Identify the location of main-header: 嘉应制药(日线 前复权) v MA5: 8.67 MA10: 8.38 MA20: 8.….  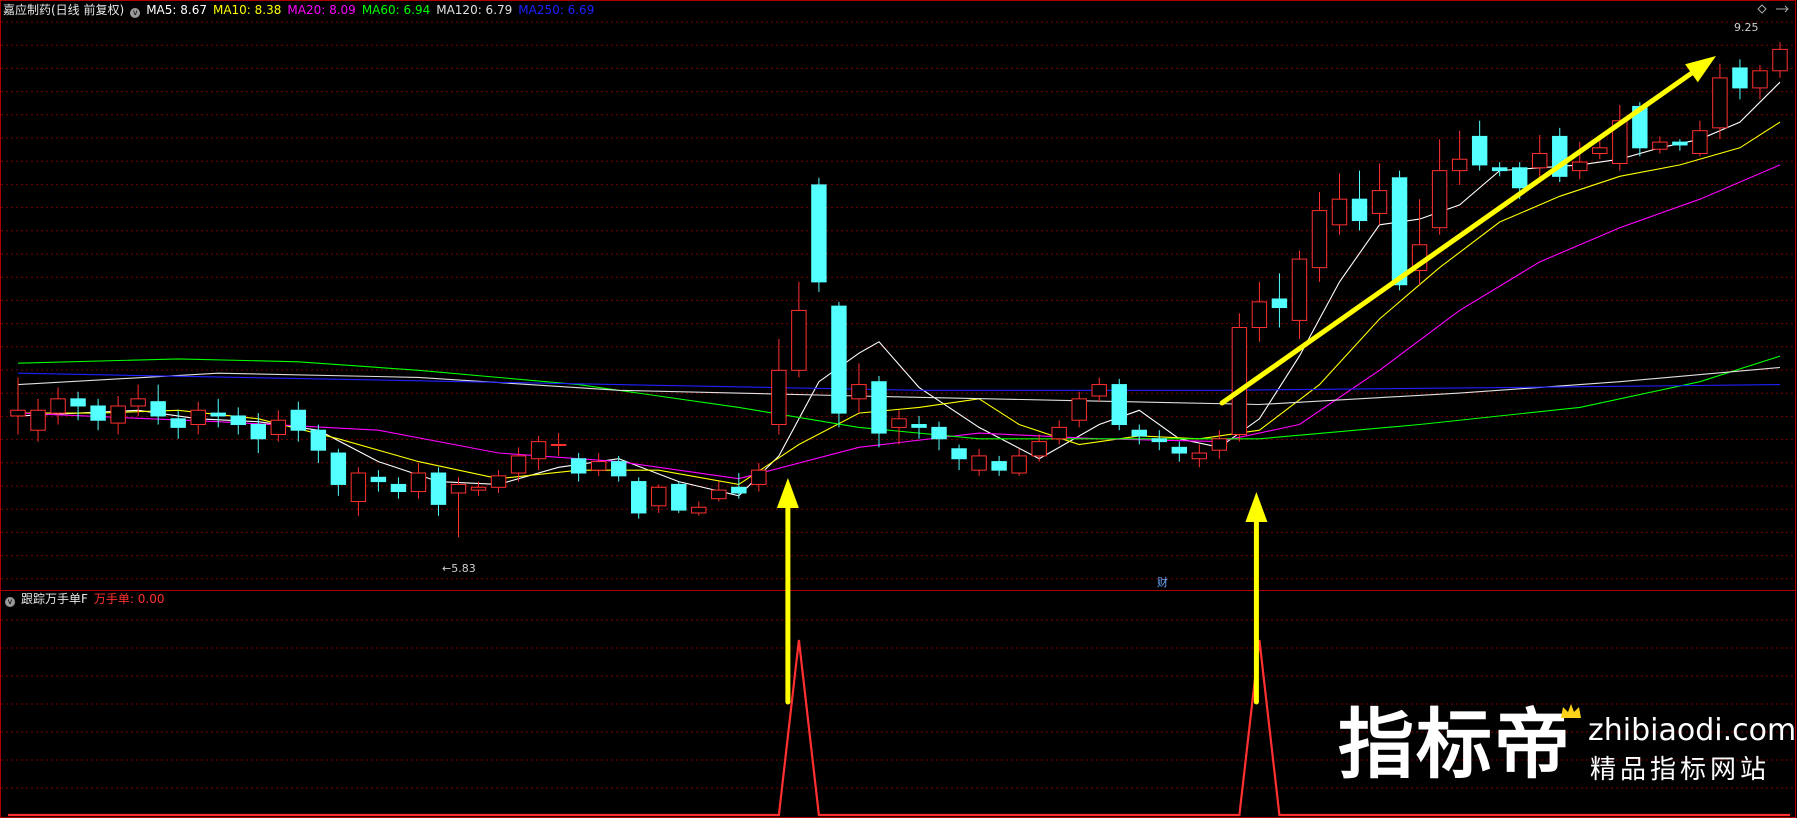
(301, 10).